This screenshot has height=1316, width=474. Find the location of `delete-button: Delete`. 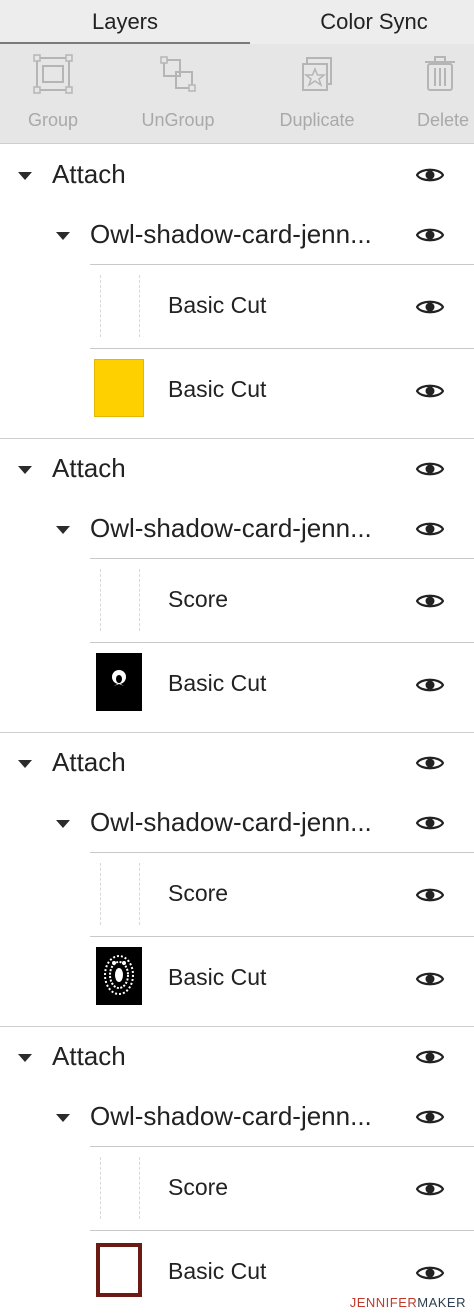

delete-button: Delete is located at coordinates (444, 94).